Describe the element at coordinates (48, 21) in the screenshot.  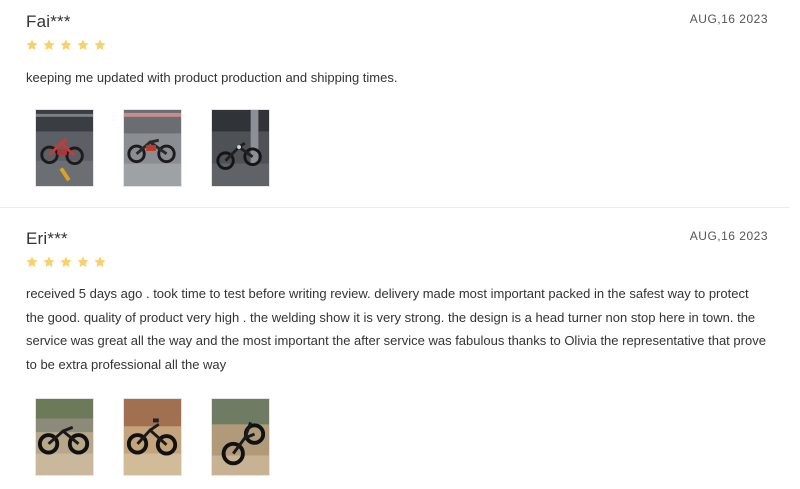
I see `review-author: Fai***` at that location.